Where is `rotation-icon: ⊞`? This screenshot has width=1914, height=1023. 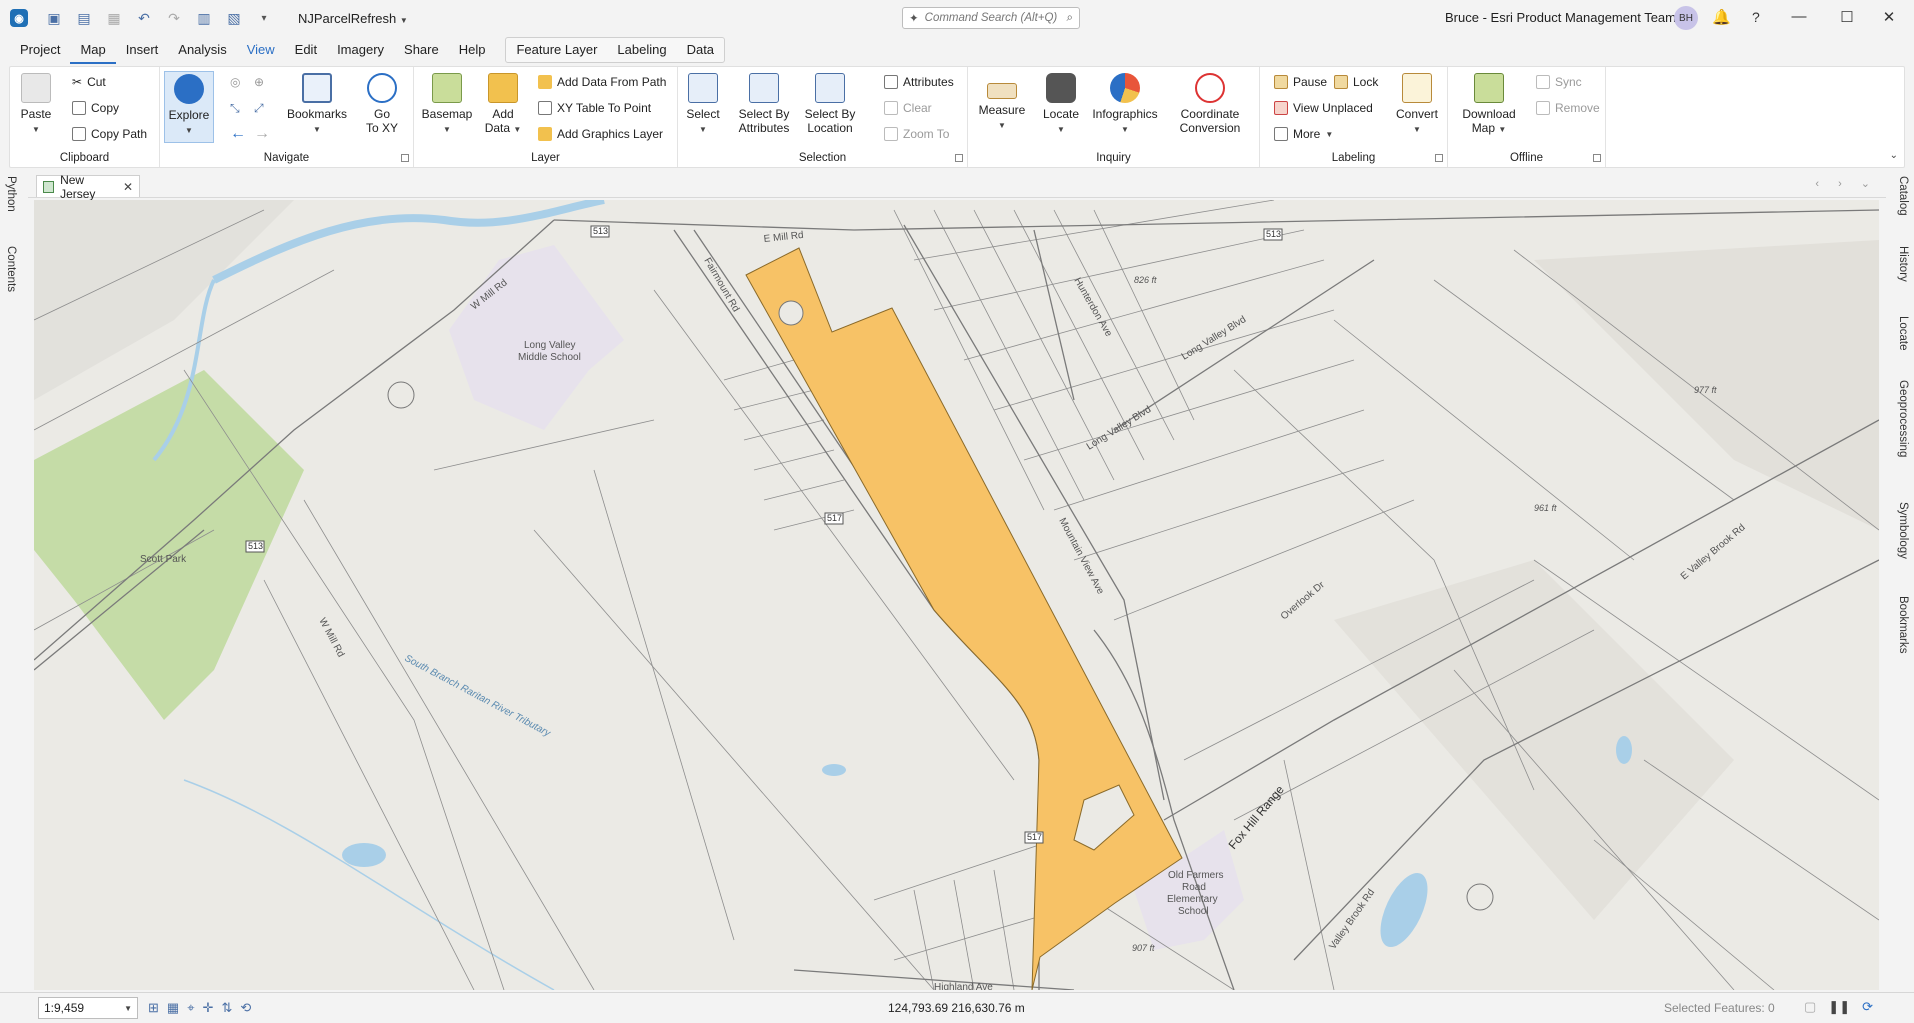 rotation-icon: ⊞ is located at coordinates (153, 1008).